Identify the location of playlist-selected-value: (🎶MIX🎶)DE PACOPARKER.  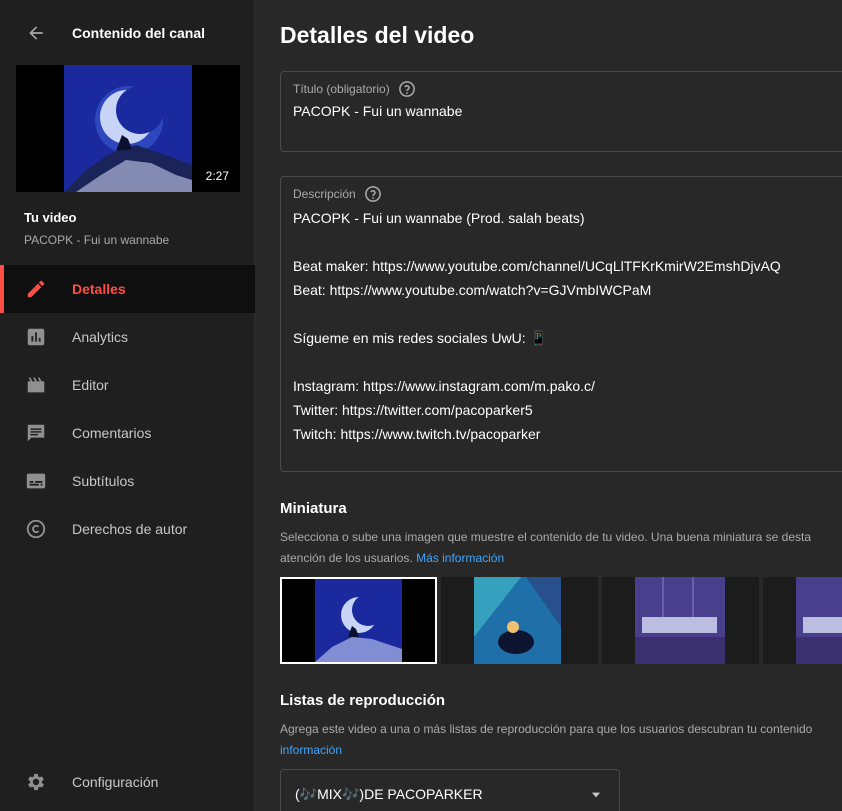
(389, 793).